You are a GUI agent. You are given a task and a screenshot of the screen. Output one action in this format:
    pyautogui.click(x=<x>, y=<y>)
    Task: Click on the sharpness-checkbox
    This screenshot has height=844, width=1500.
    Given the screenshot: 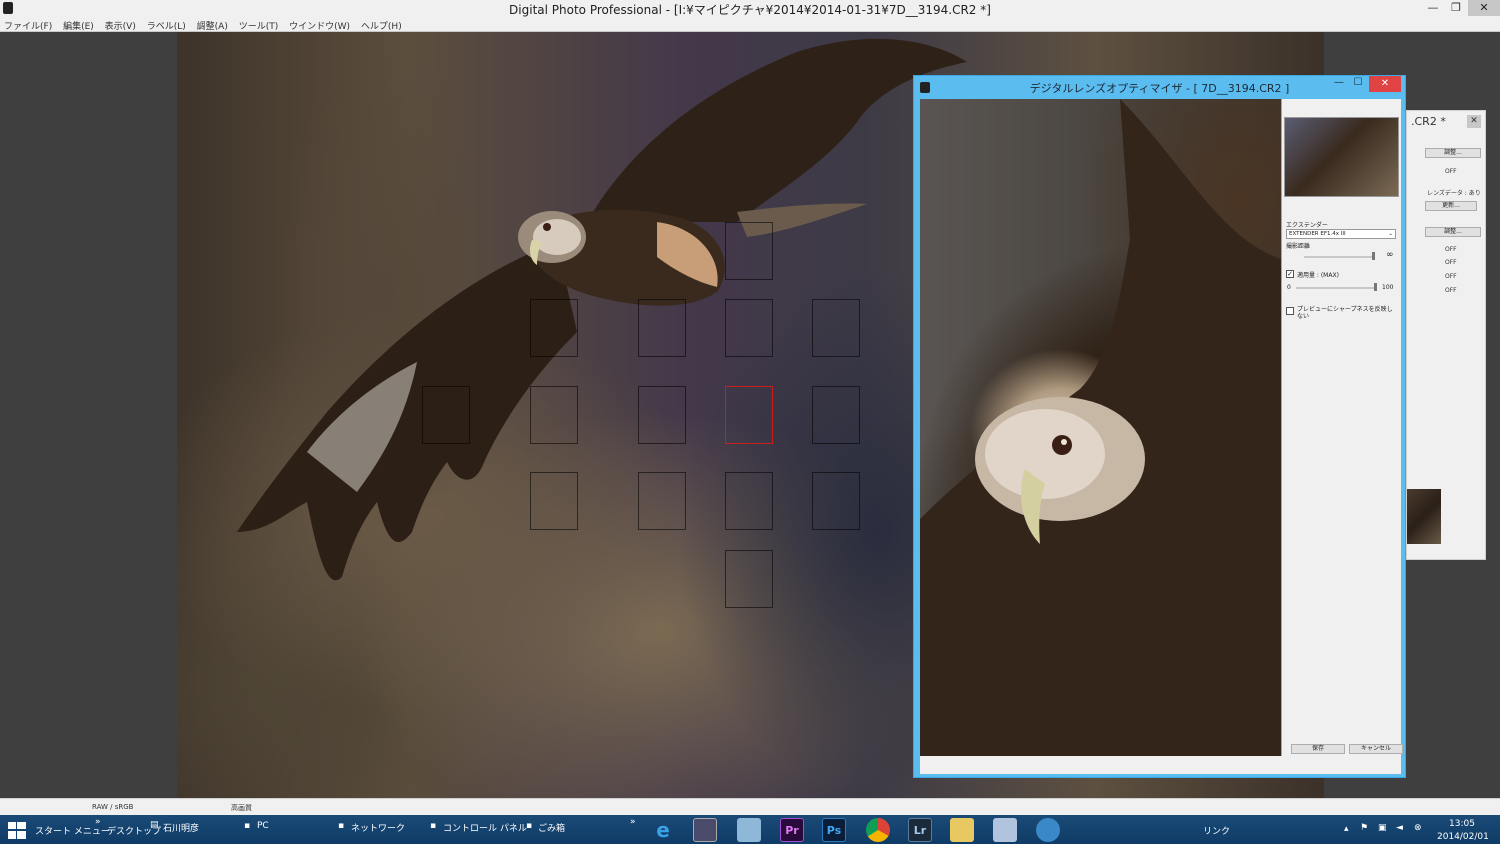 What is the action you would take?
    pyautogui.click(x=1290, y=311)
    